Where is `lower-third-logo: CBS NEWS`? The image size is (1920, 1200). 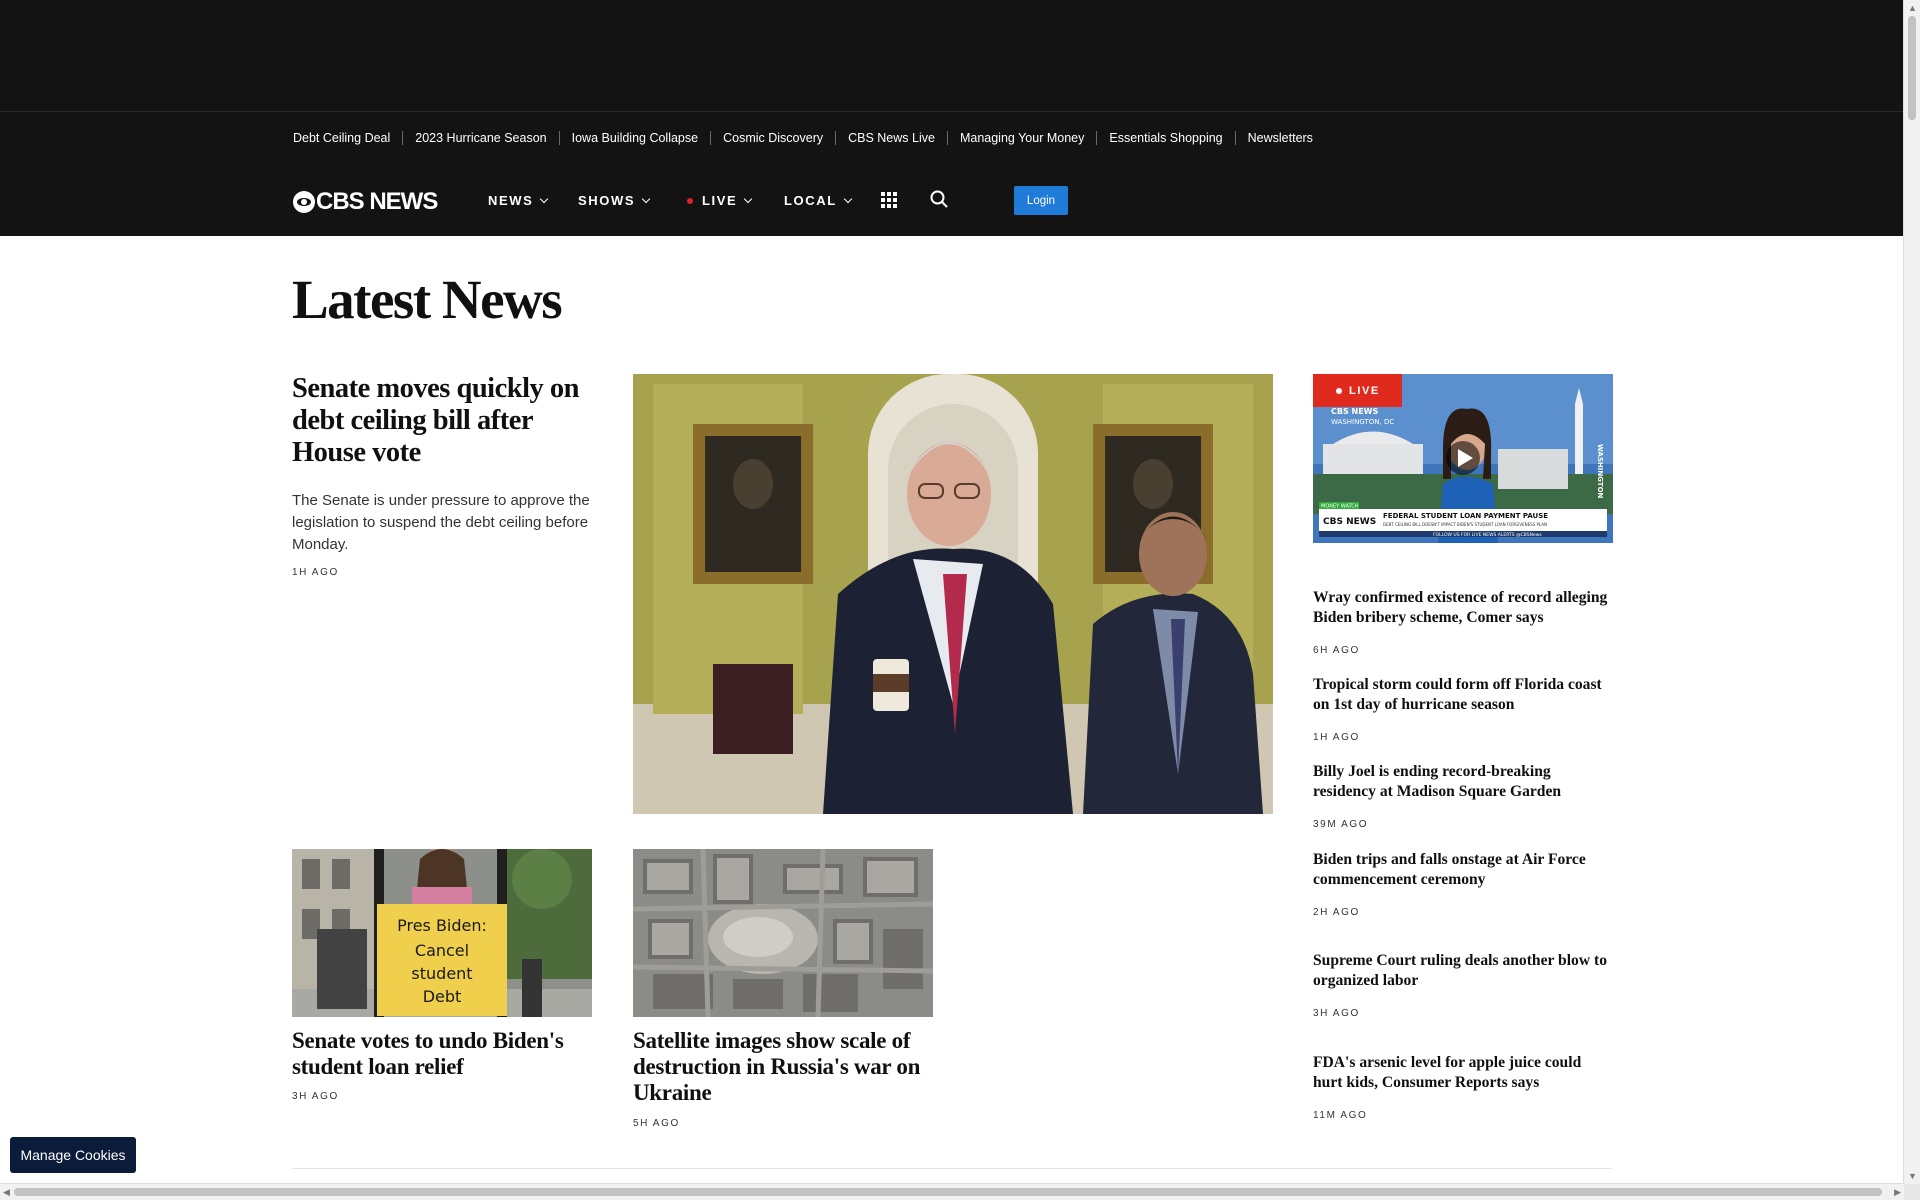
lower-third-logo: CBS NEWS is located at coordinates (1349, 522).